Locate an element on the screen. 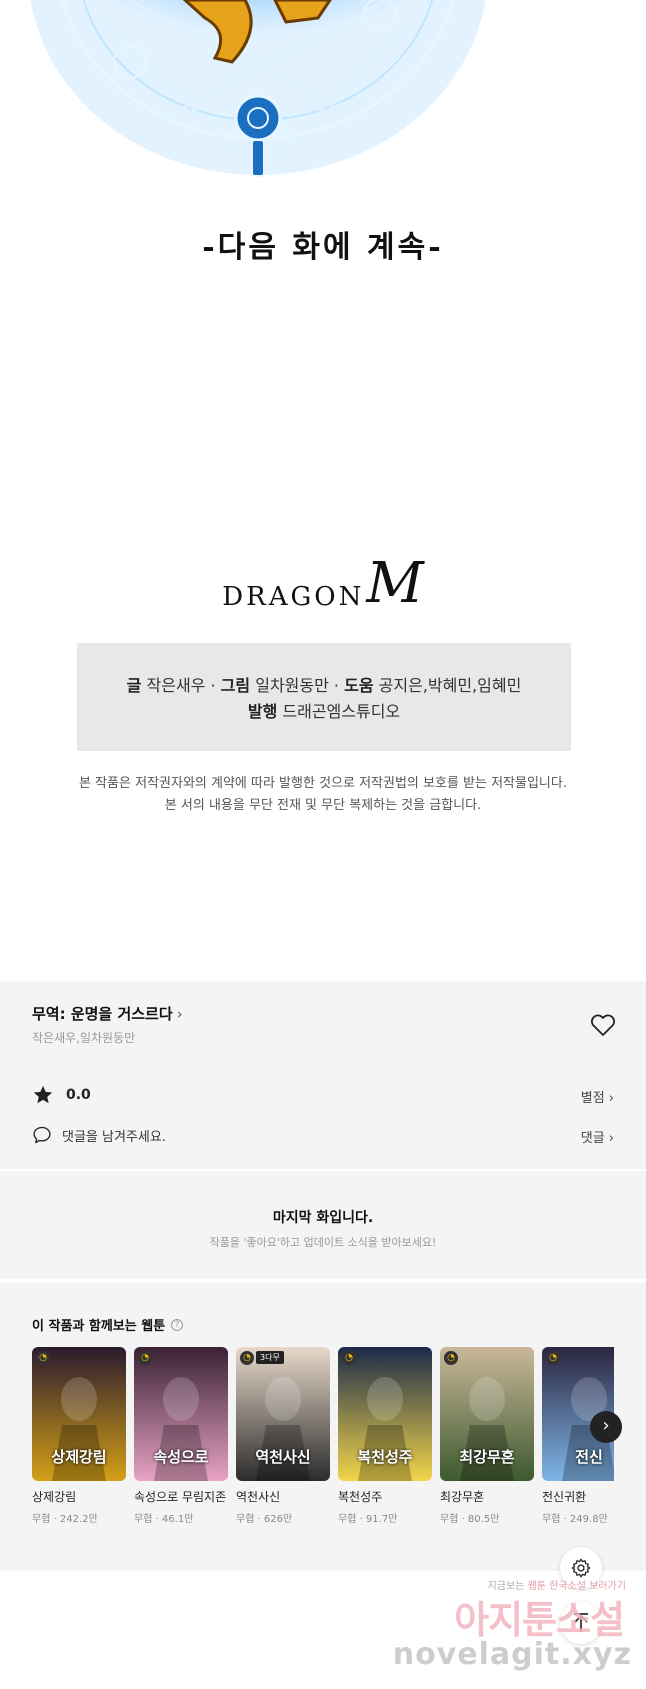 Image resolution: width=646 pixels, height=1689 pixels. recommendation-meta: 무협 · 626만 is located at coordinates (264, 1519).